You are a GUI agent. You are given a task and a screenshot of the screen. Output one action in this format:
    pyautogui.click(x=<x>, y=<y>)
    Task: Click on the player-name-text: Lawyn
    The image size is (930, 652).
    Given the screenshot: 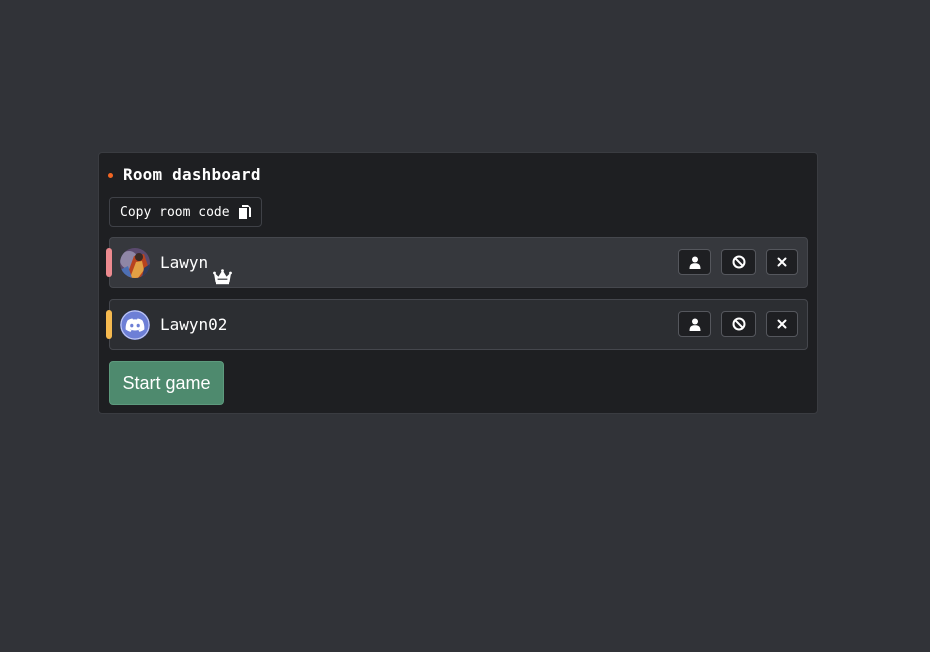 What is the action you would take?
    pyautogui.click(x=184, y=262)
    